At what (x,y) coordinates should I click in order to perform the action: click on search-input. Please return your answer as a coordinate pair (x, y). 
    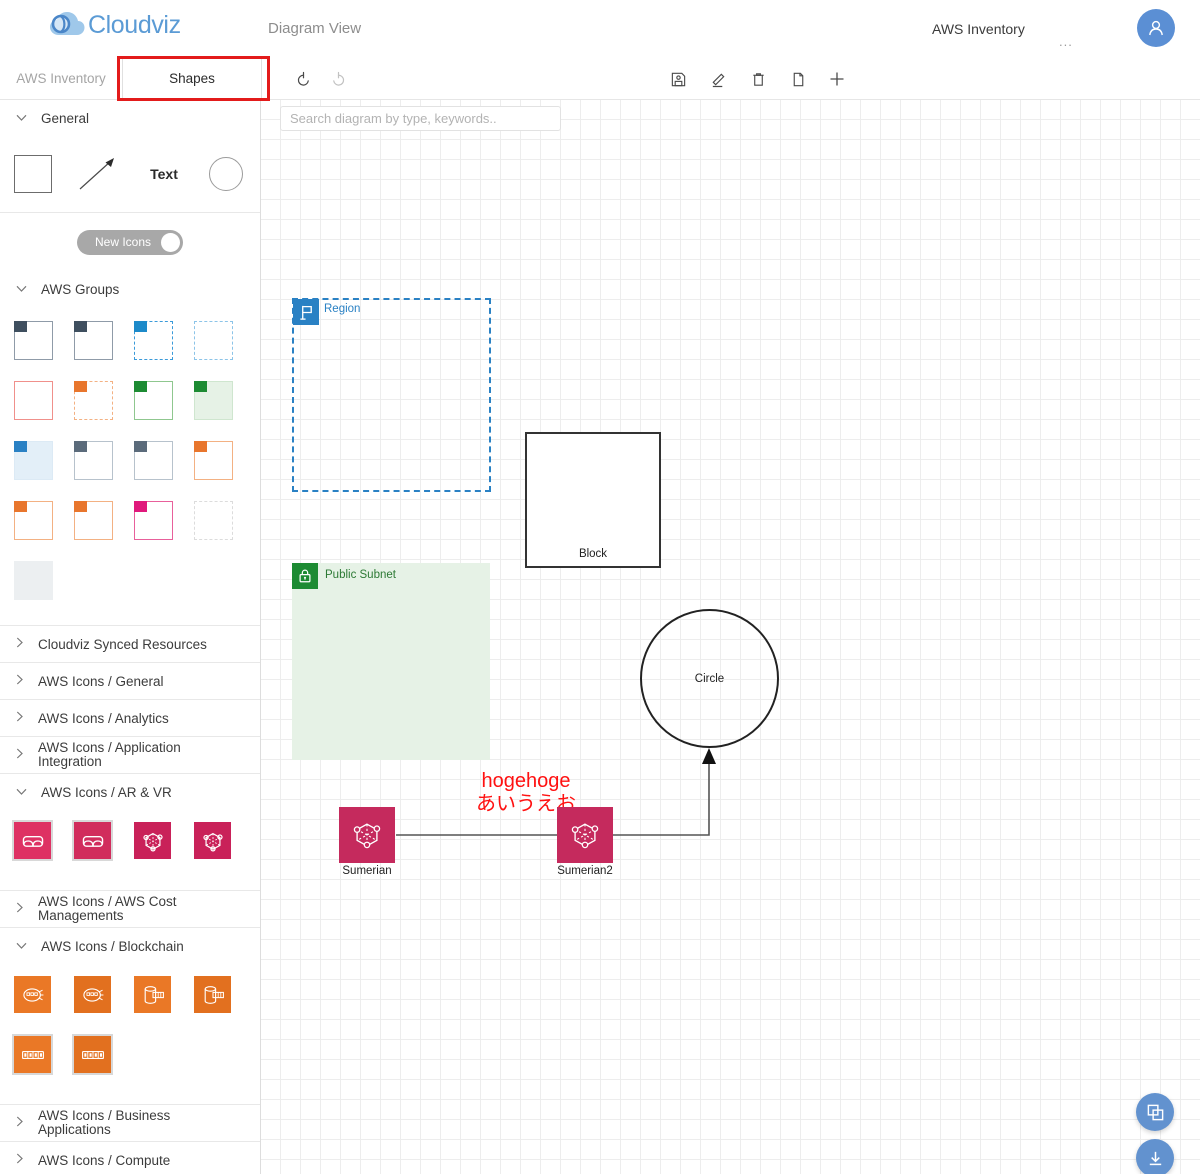
    Looking at the image, I should click on (420, 118).